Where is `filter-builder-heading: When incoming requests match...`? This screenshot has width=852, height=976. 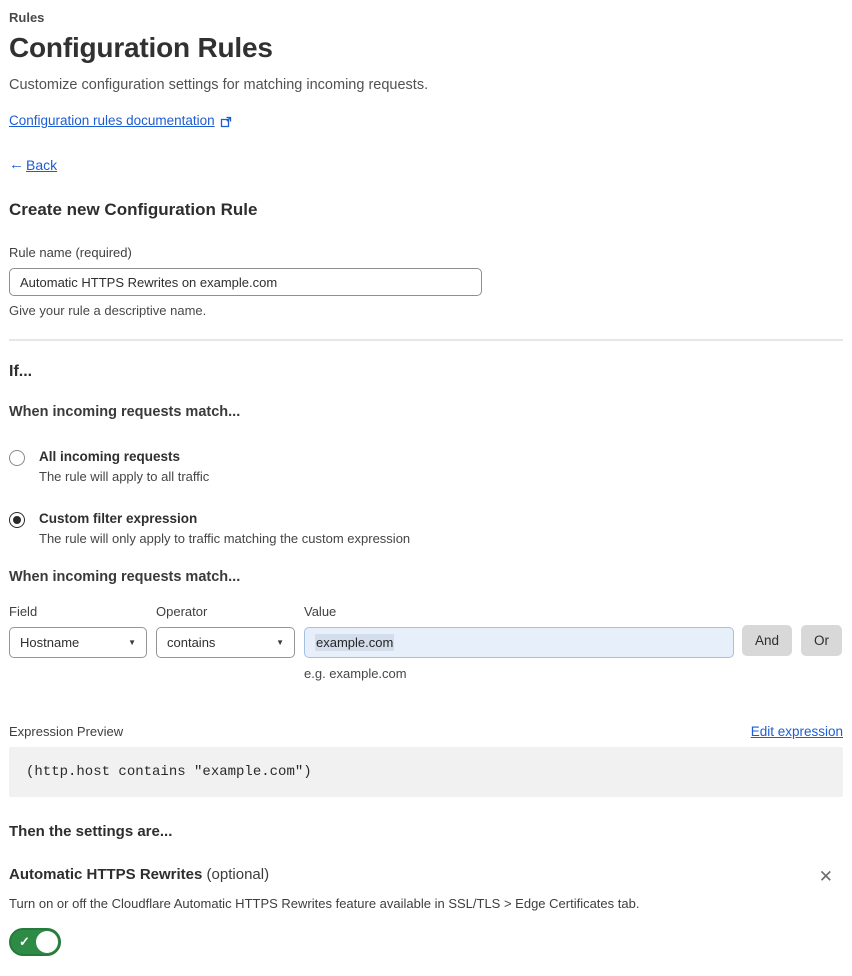 filter-builder-heading: When incoming requests match... is located at coordinates (125, 577).